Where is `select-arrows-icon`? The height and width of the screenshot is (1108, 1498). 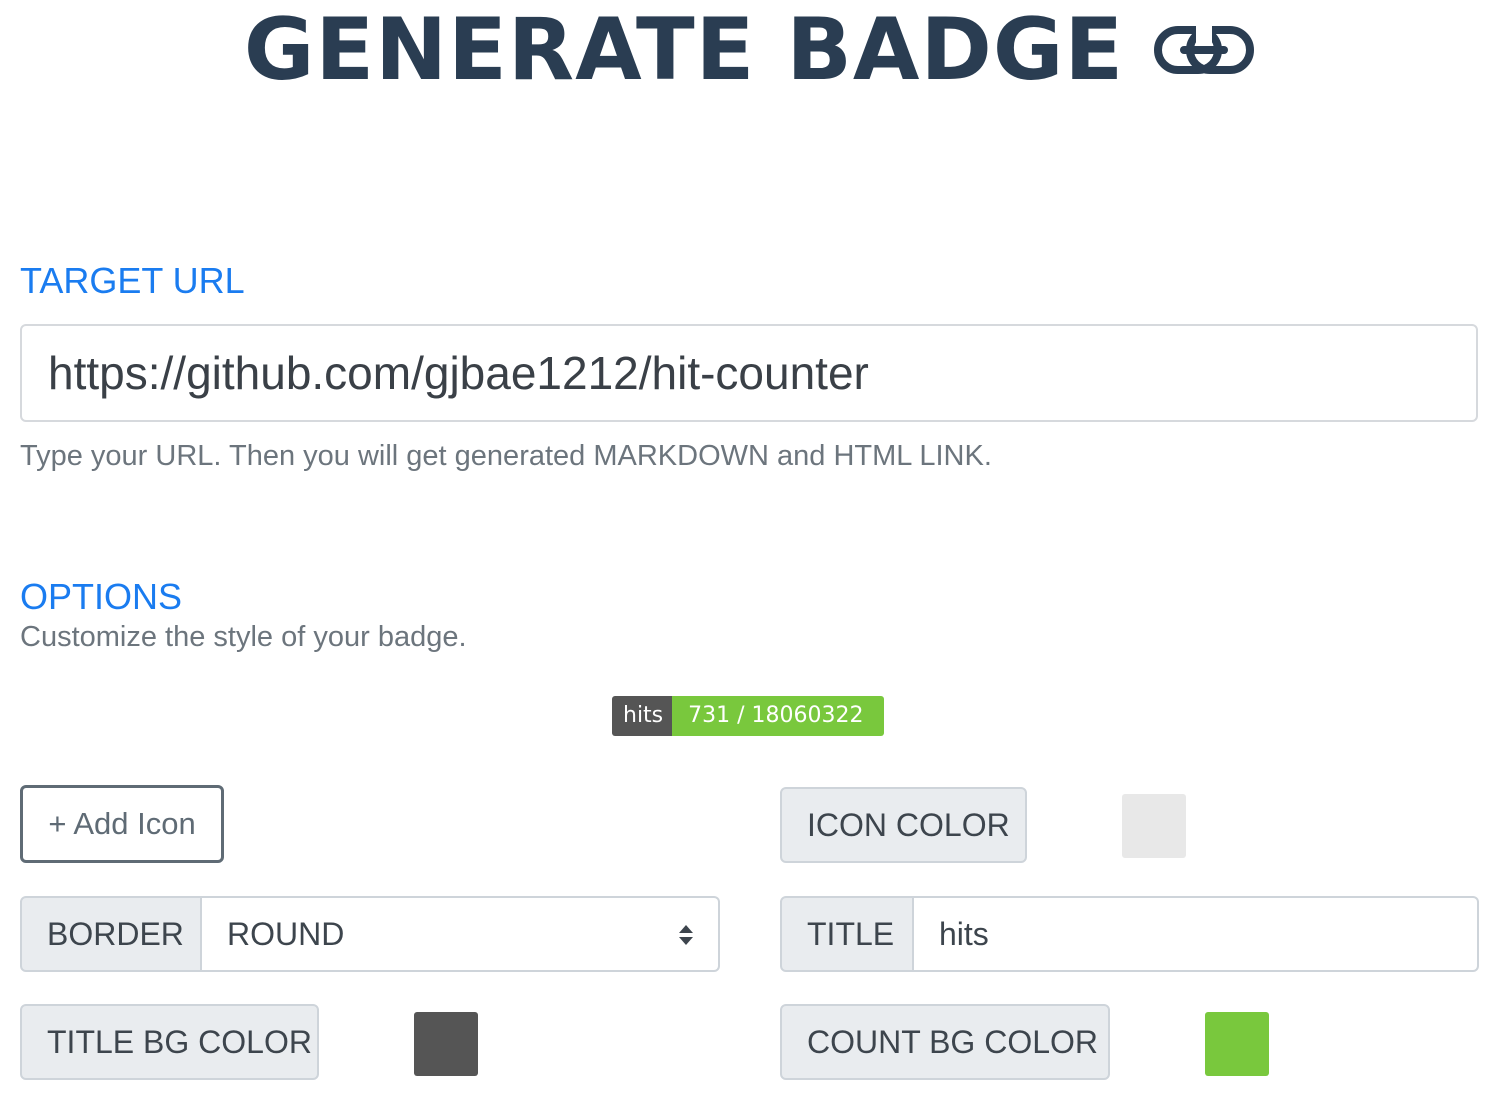 select-arrows-icon is located at coordinates (686, 935).